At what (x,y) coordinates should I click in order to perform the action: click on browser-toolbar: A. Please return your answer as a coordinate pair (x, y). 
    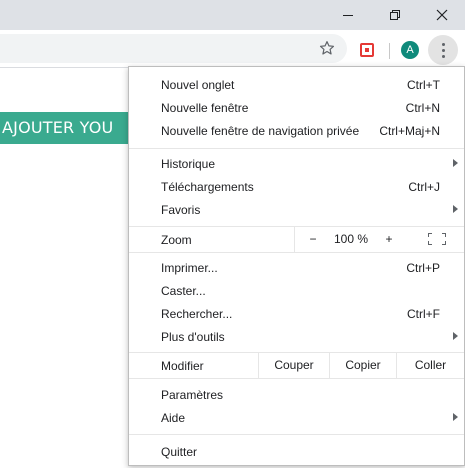
    Looking at the image, I should click on (232, 49).